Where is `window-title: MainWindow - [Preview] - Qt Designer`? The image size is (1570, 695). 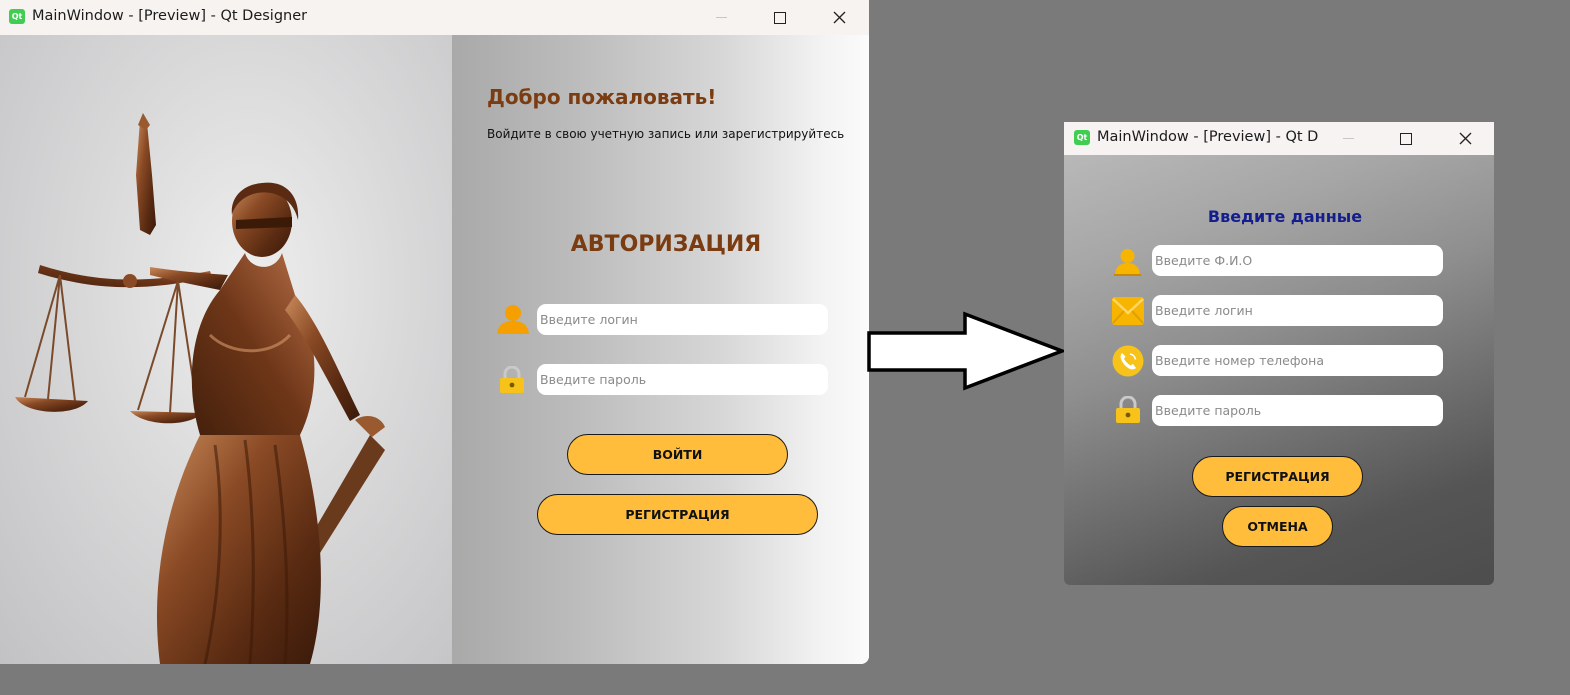
window-title: MainWindow - [Preview] - Qt Designer is located at coordinates (170, 16).